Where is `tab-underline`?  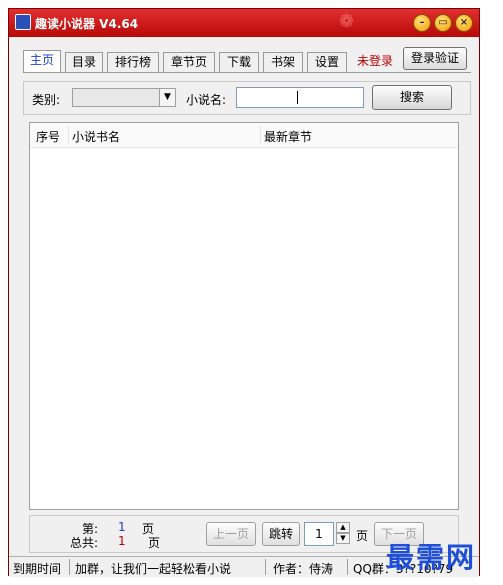 tab-underline is located at coordinates (247, 72).